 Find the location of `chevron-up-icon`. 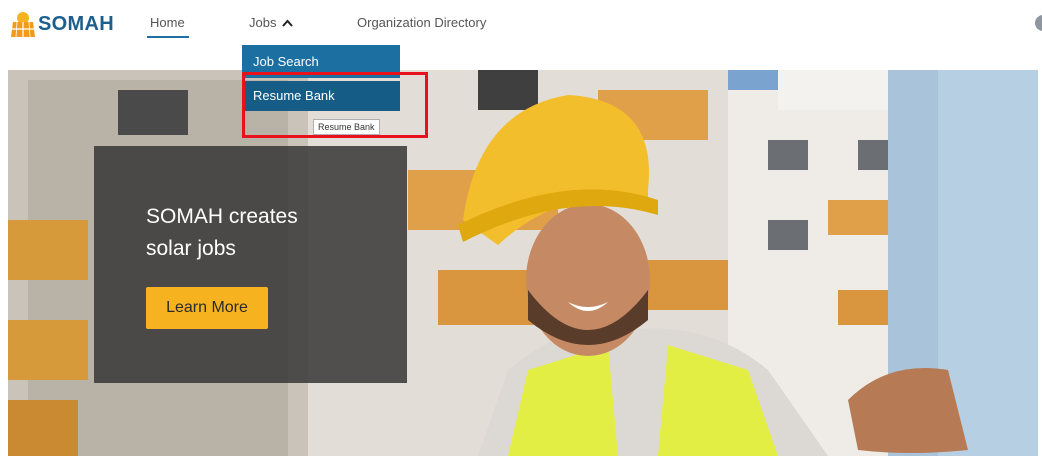

chevron-up-icon is located at coordinates (288, 23).